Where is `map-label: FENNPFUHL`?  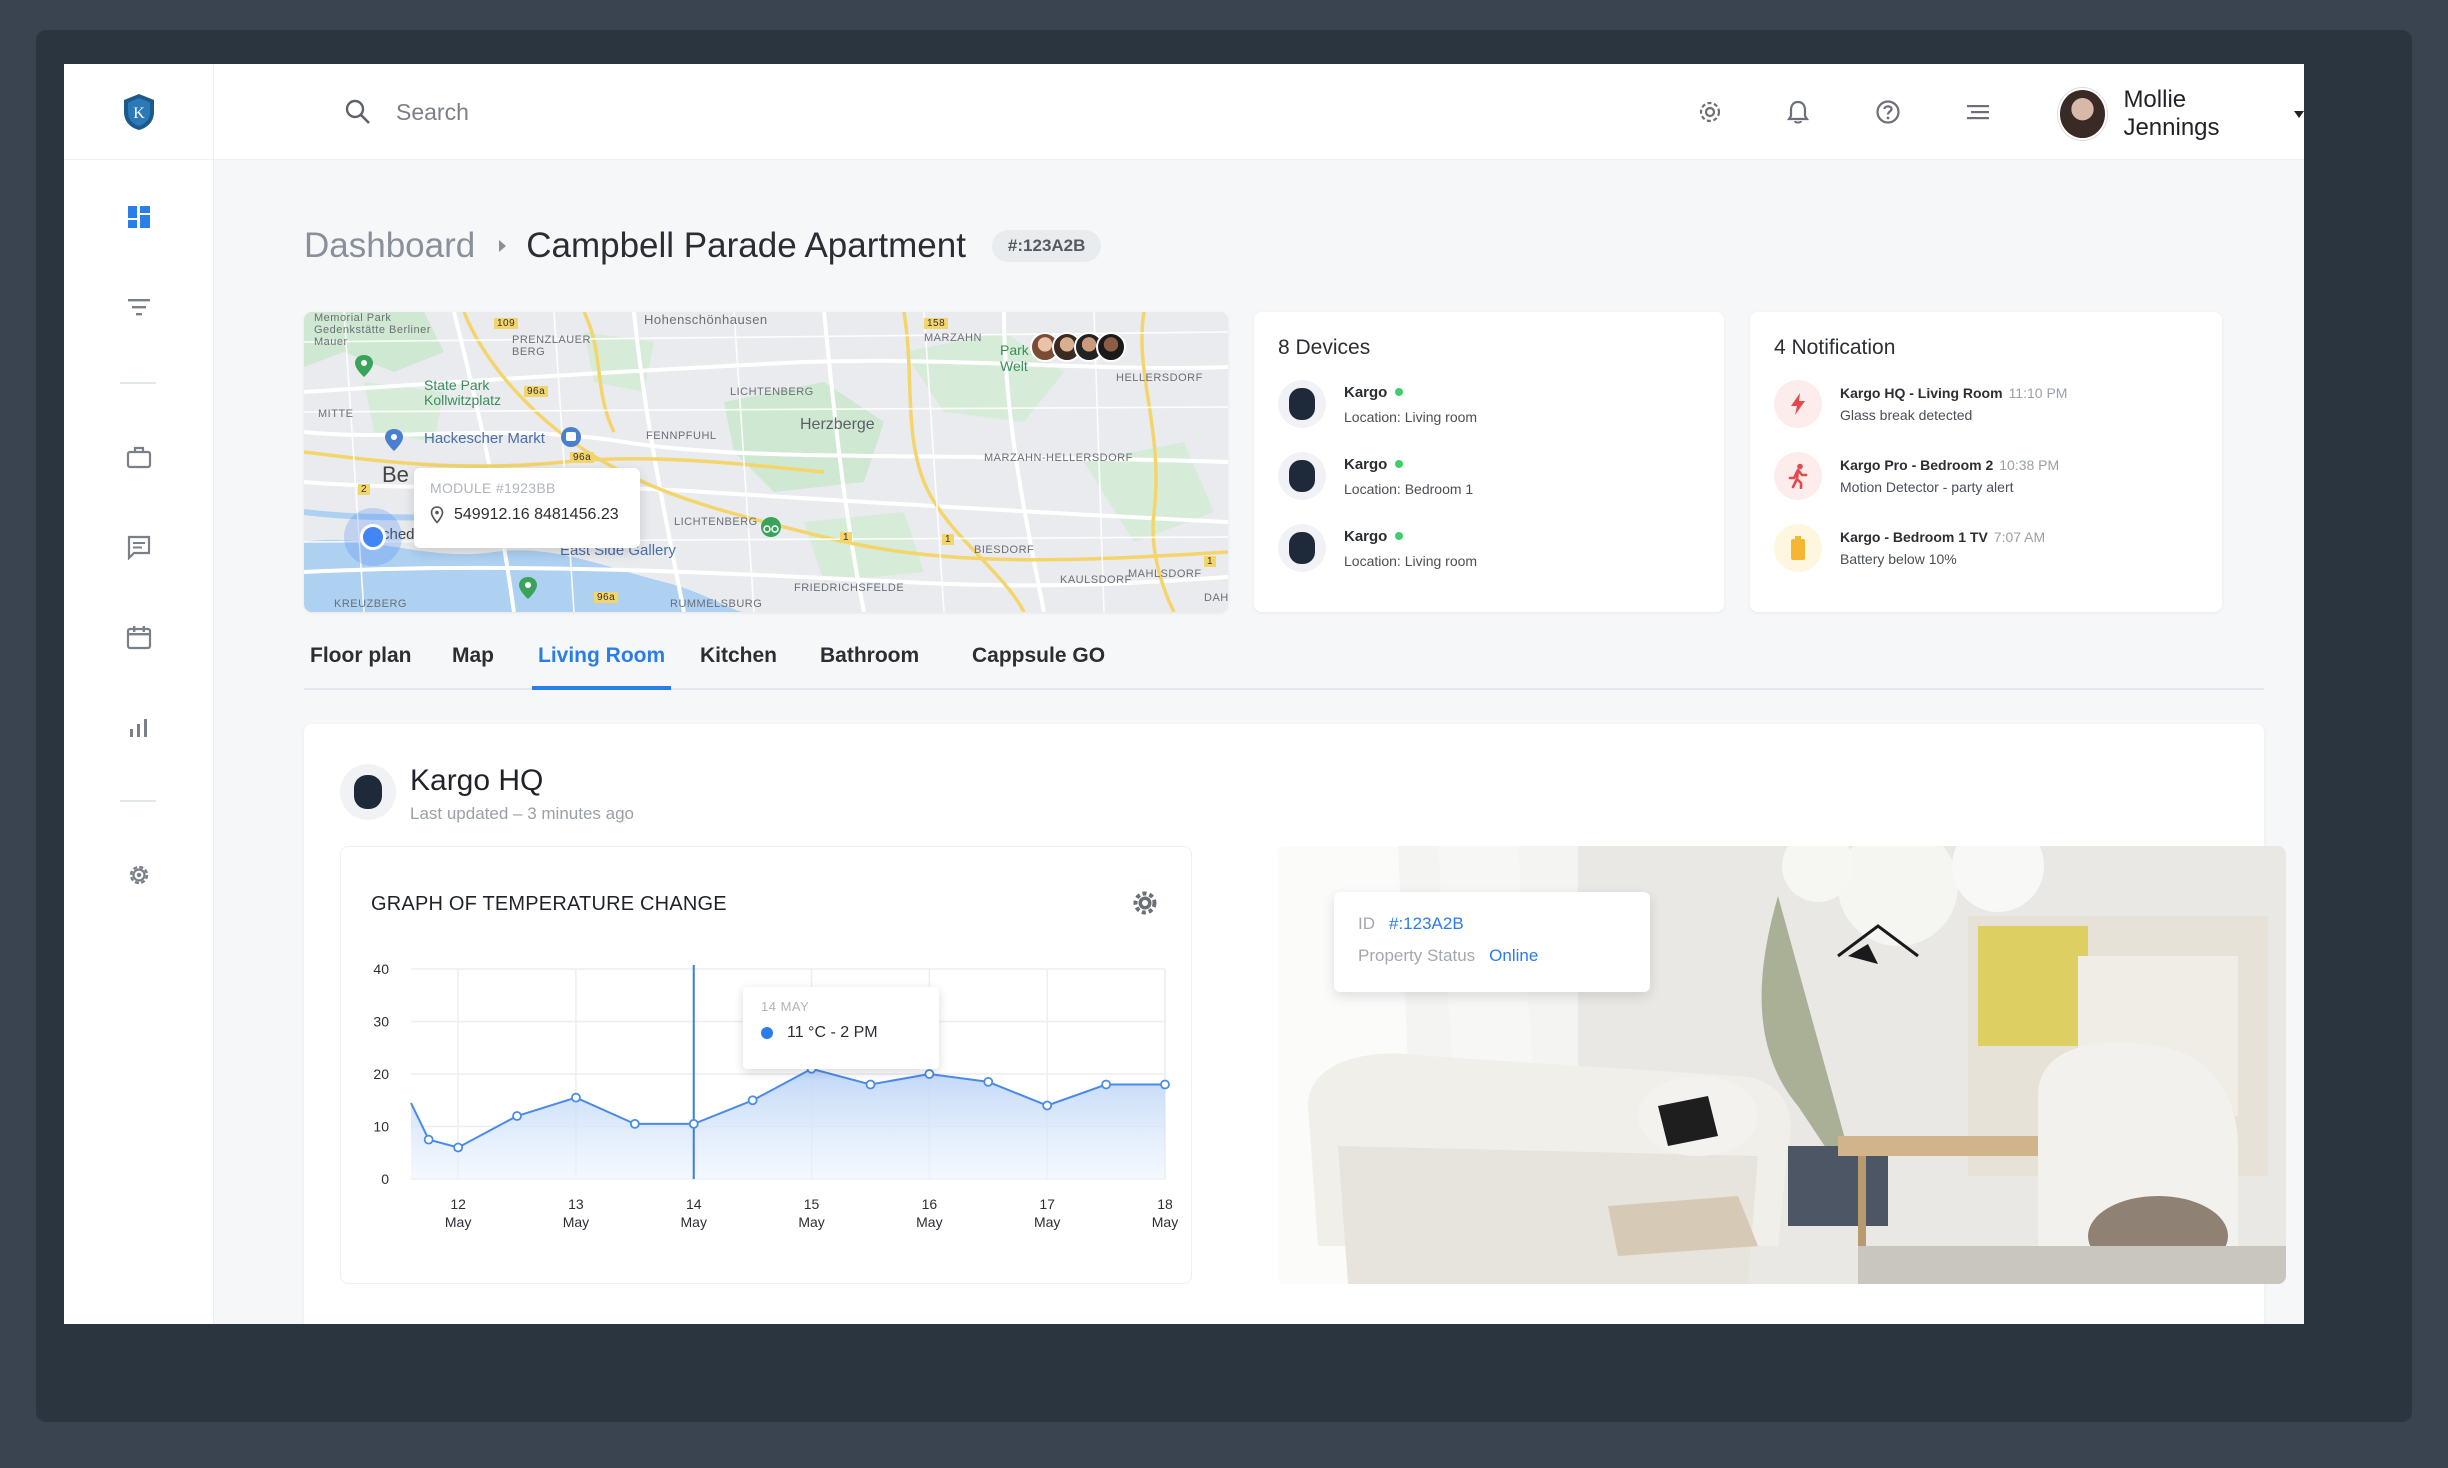 map-label: FENNPFUHL is located at coordinates (681, 436).